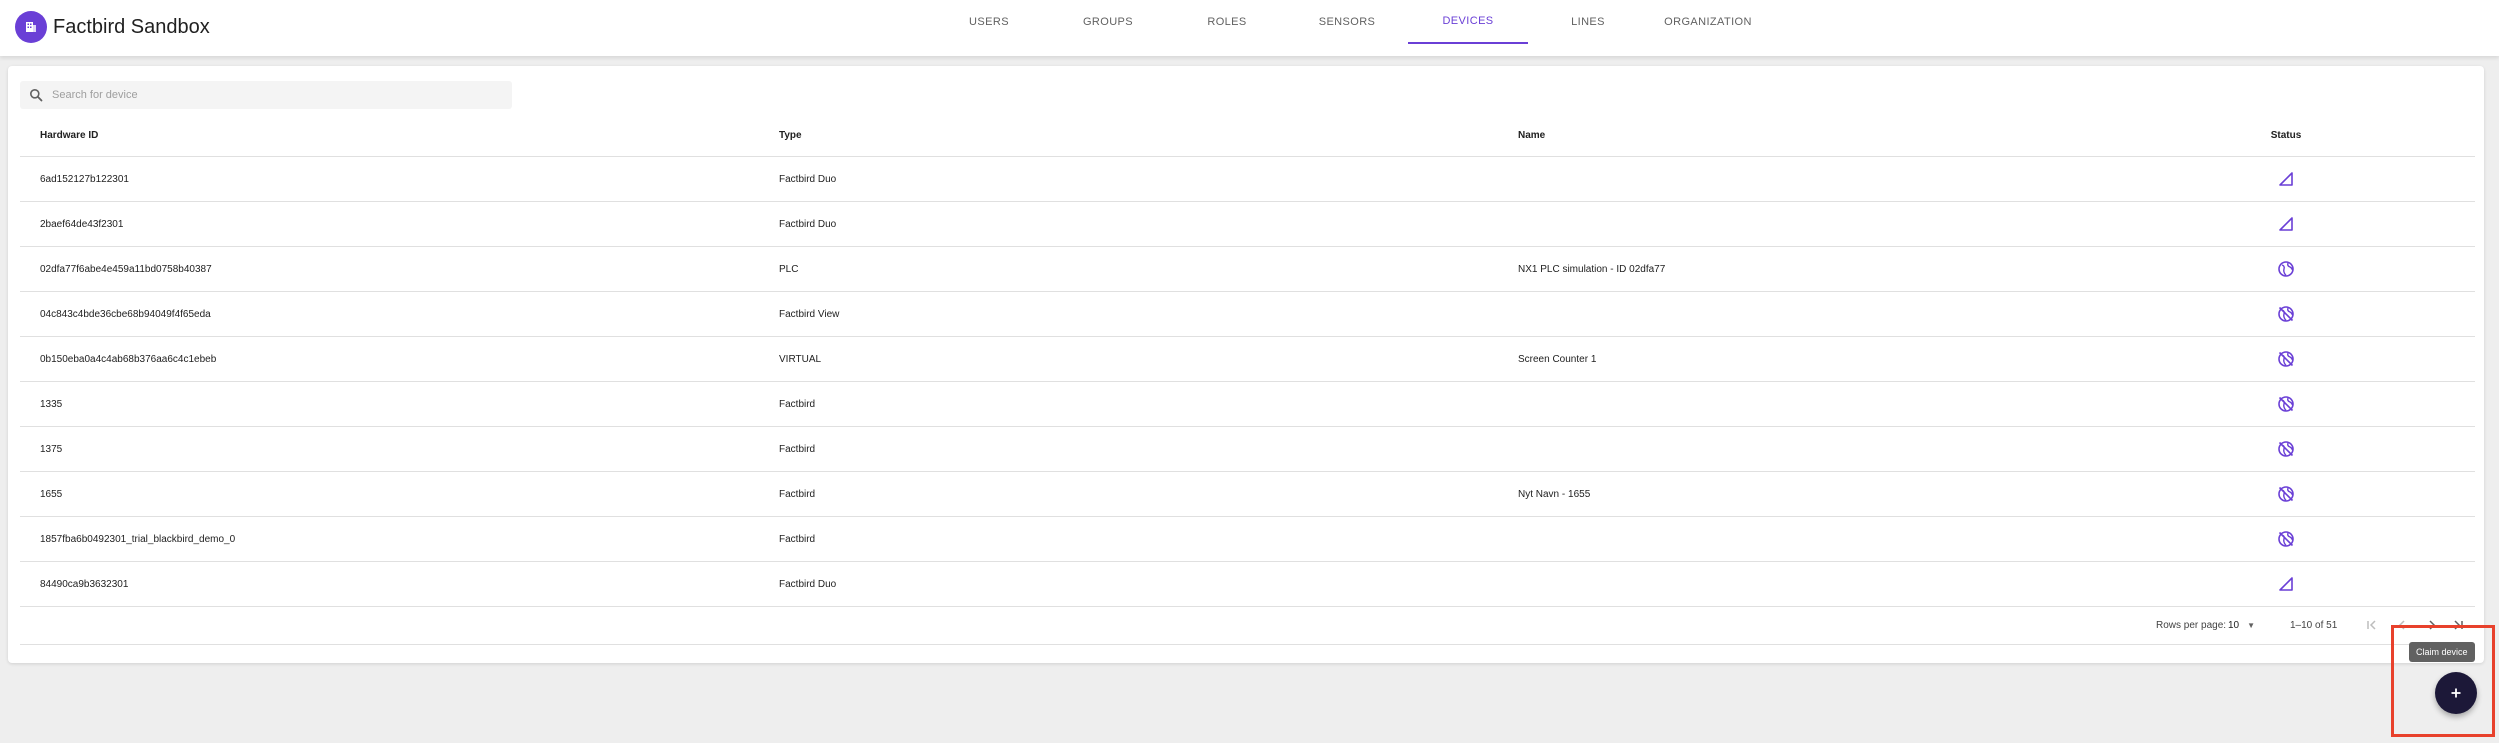 The image size is (2499, 743). I want to click on hardware-id-cell: 1335, so click(51, 404).